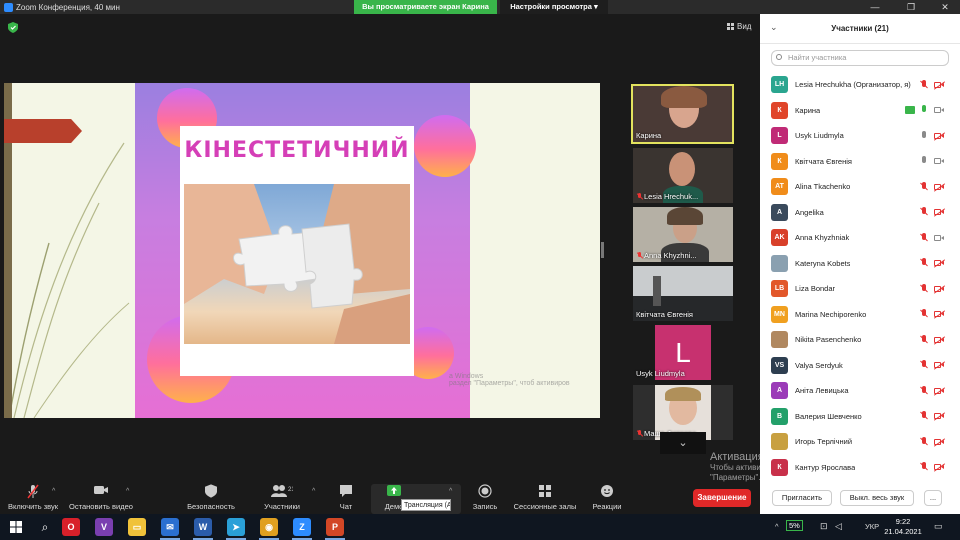  What do you see at coordinates (860, 136) in the screenshot?
I see `participant-row: L Usyk Liudmyla` at bounding box center [860, 136].